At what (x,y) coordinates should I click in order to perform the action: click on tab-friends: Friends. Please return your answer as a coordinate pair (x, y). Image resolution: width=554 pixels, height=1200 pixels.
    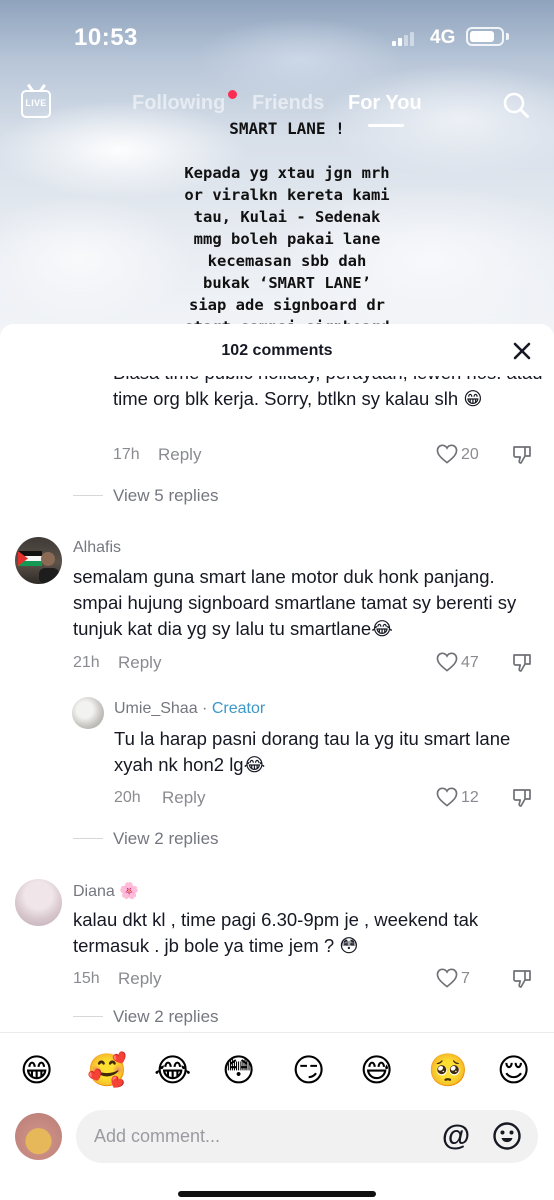
    Looking at the image, I should click on (288, 103).